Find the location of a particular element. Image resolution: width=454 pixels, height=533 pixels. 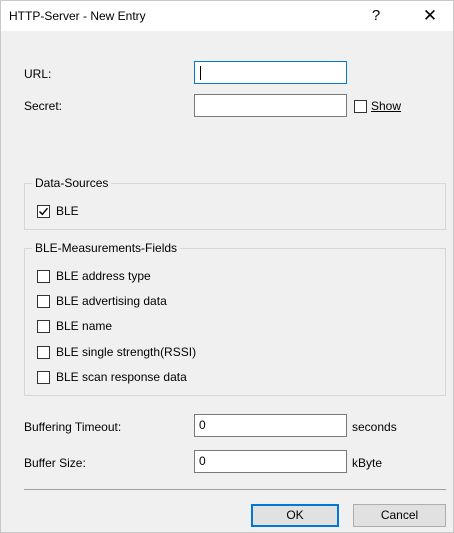

ble-fields-title: BLE-Measurements-Fields is located at coordinates (106, 248).